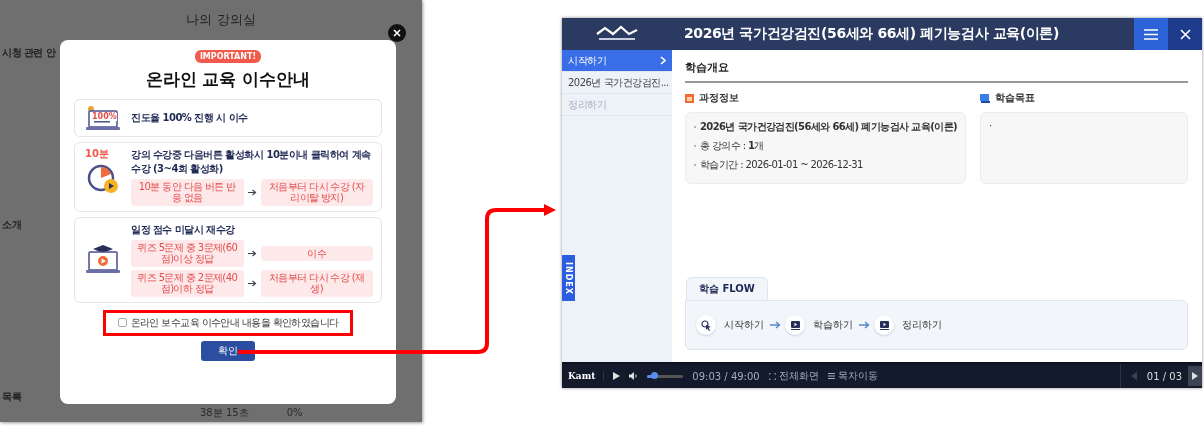 The height and width of the screenshot is (428, 1204). I want to click on document-icon, so click(689, 98).